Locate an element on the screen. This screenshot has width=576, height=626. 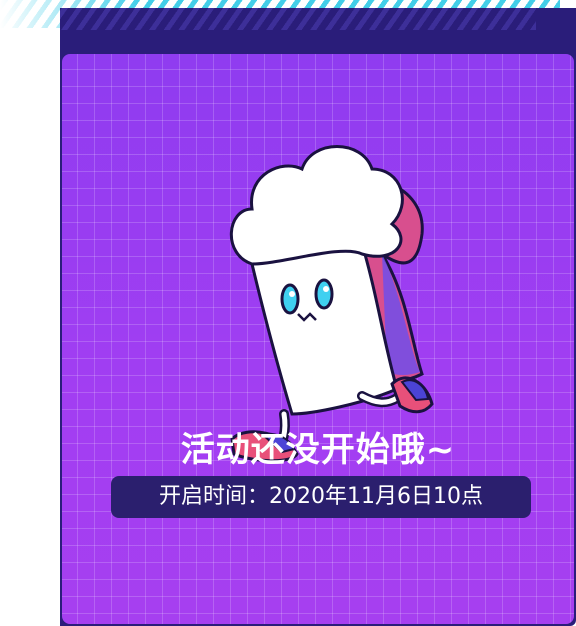
mascot-right-eye is located at coordinates (324, 294).